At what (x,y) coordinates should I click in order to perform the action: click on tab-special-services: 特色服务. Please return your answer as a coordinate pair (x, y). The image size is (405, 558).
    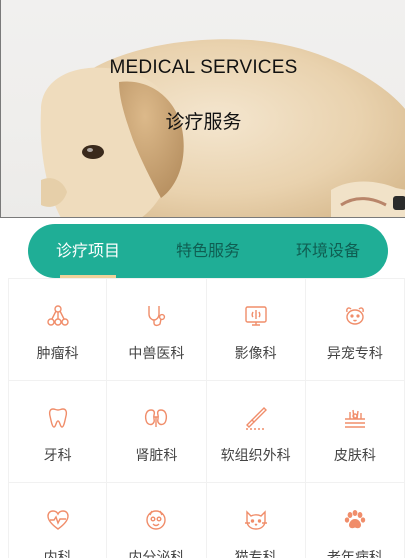
    Looking at the image, I should click on (208, 251).